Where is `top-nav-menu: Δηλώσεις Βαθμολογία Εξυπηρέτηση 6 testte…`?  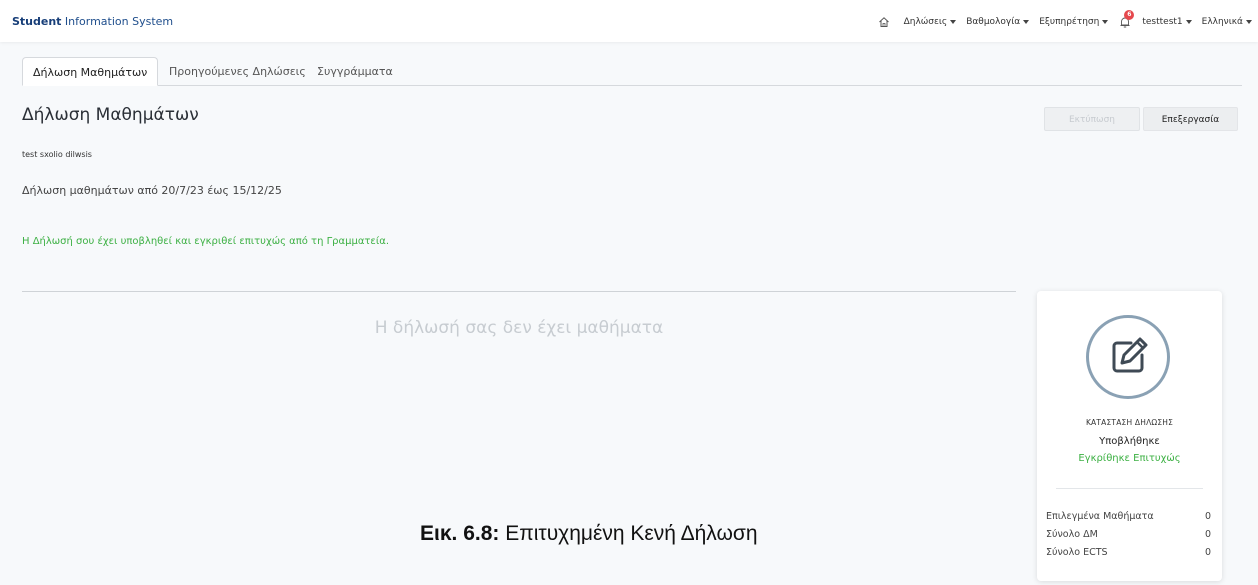 top-nav-menu: Δηλώσεις Βαθμολογία Εξυπηρέτηση 6 testte… is located at coordinates (1065, 20).